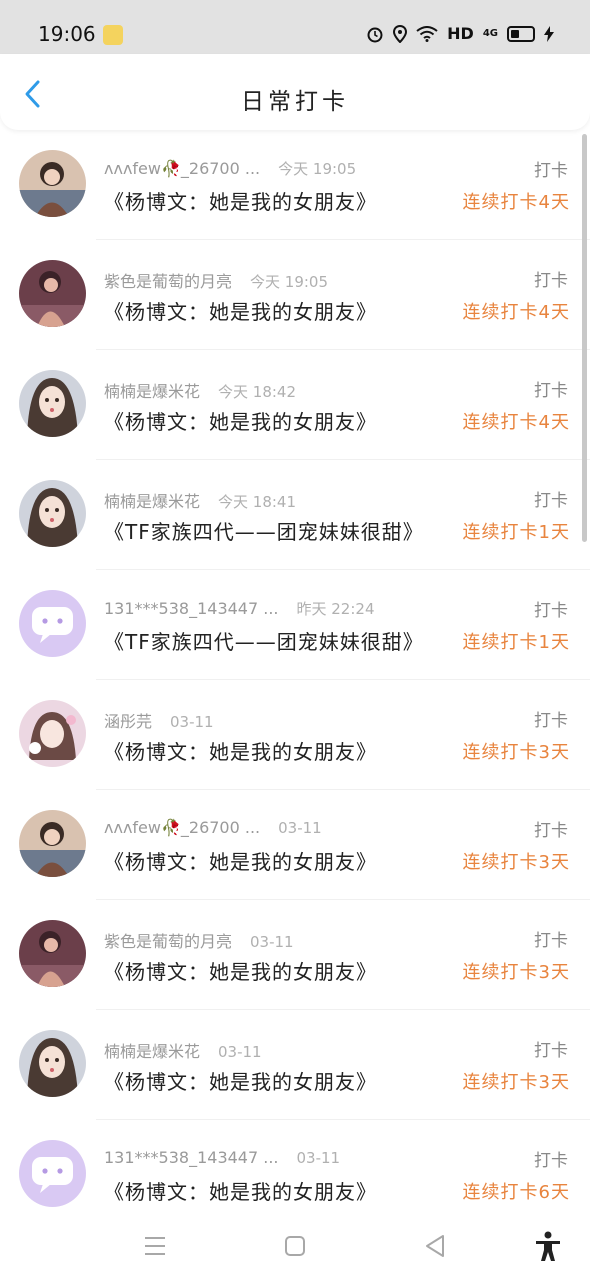 This screenshot has width=590, height=1280. Describe the element at coordinates (375, 34) in the screenshot. I see `alarm-icon` at that location.